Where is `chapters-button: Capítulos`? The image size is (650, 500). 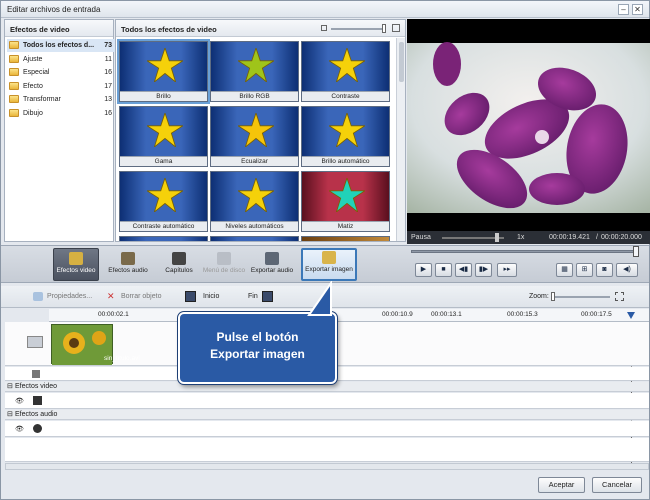
chapters-button: Capítulos is located at coordinates (179, 264).